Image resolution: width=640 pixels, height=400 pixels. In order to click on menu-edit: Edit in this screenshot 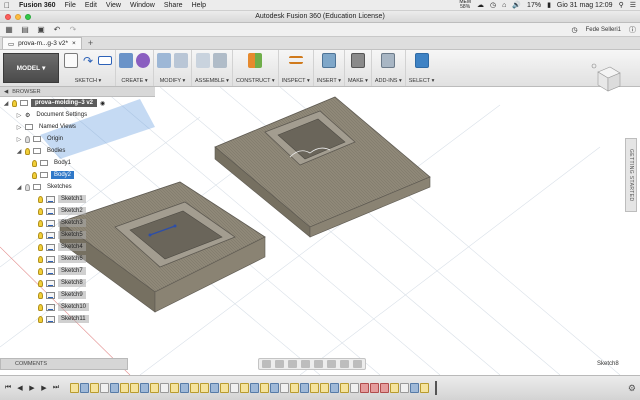, I will do `click(91, 5)`.